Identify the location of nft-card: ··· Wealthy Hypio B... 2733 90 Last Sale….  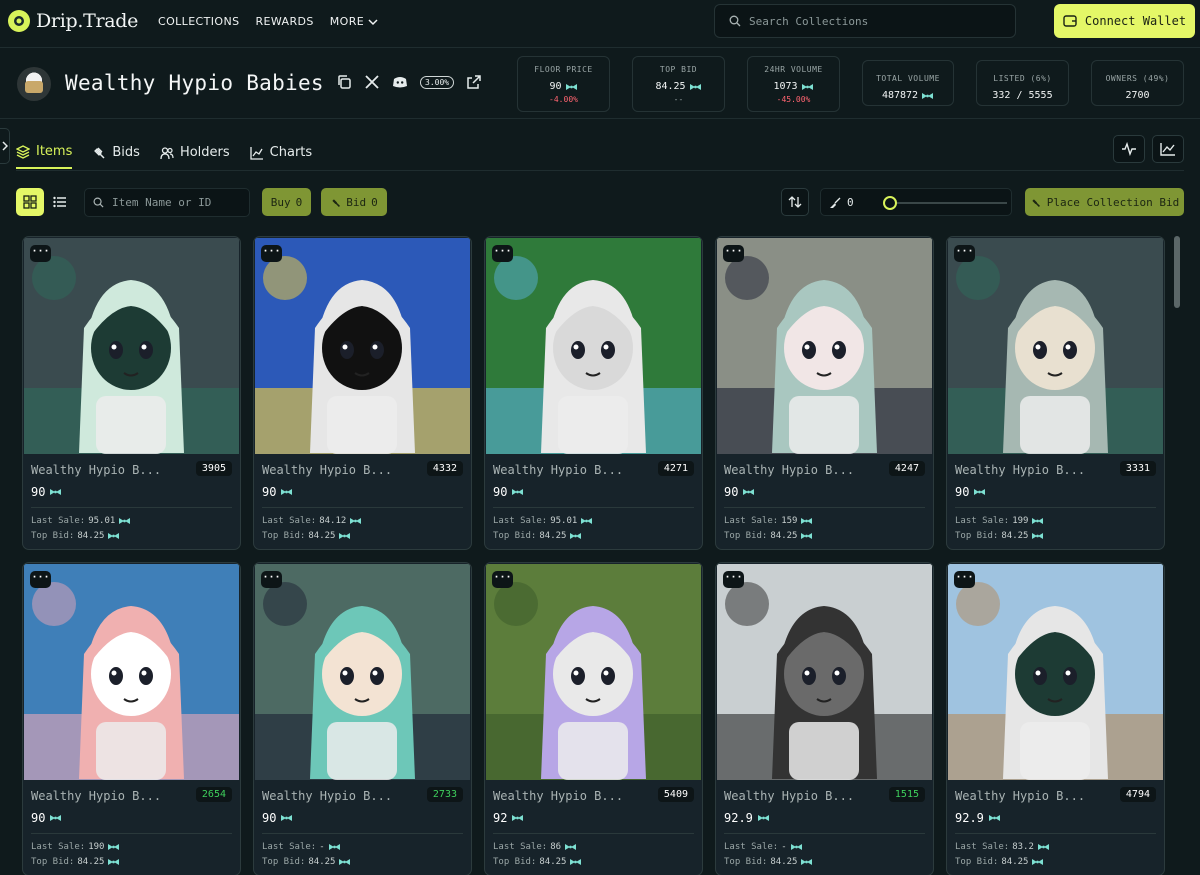
(362, 718).